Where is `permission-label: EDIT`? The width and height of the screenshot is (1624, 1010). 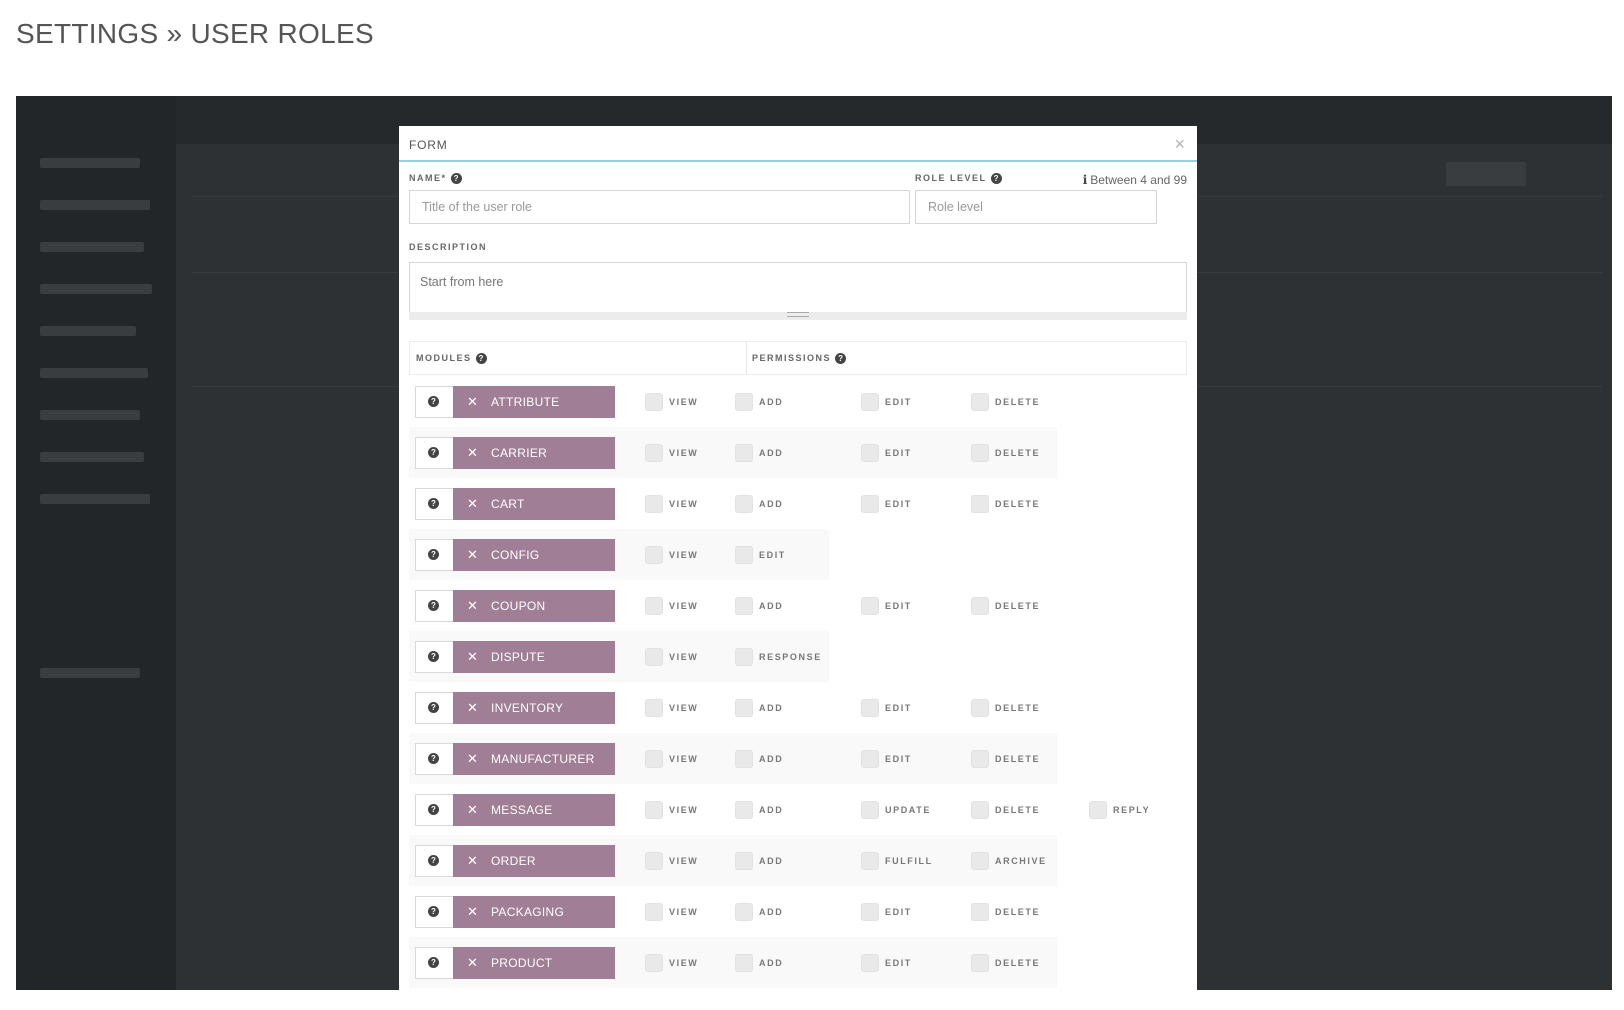
permission-label: EDIT is located at coordinates (772, 555).